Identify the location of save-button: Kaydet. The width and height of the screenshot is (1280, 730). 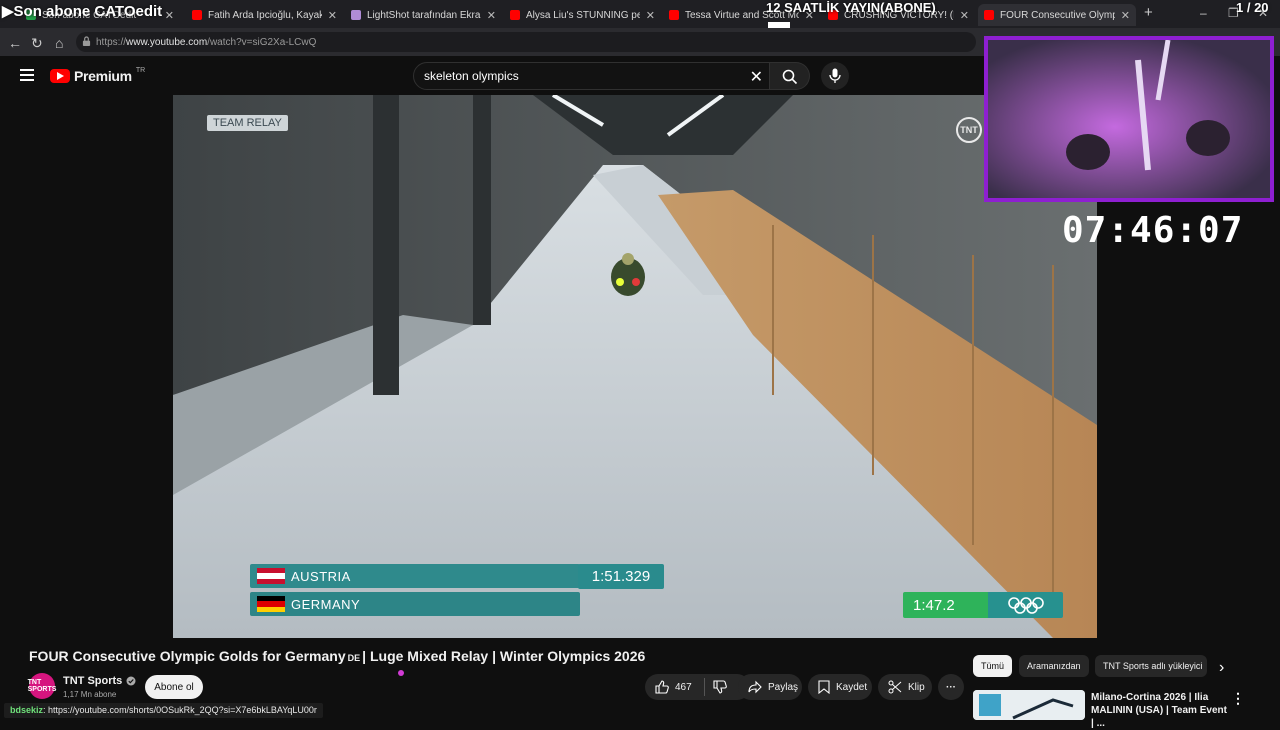
(840, 687).